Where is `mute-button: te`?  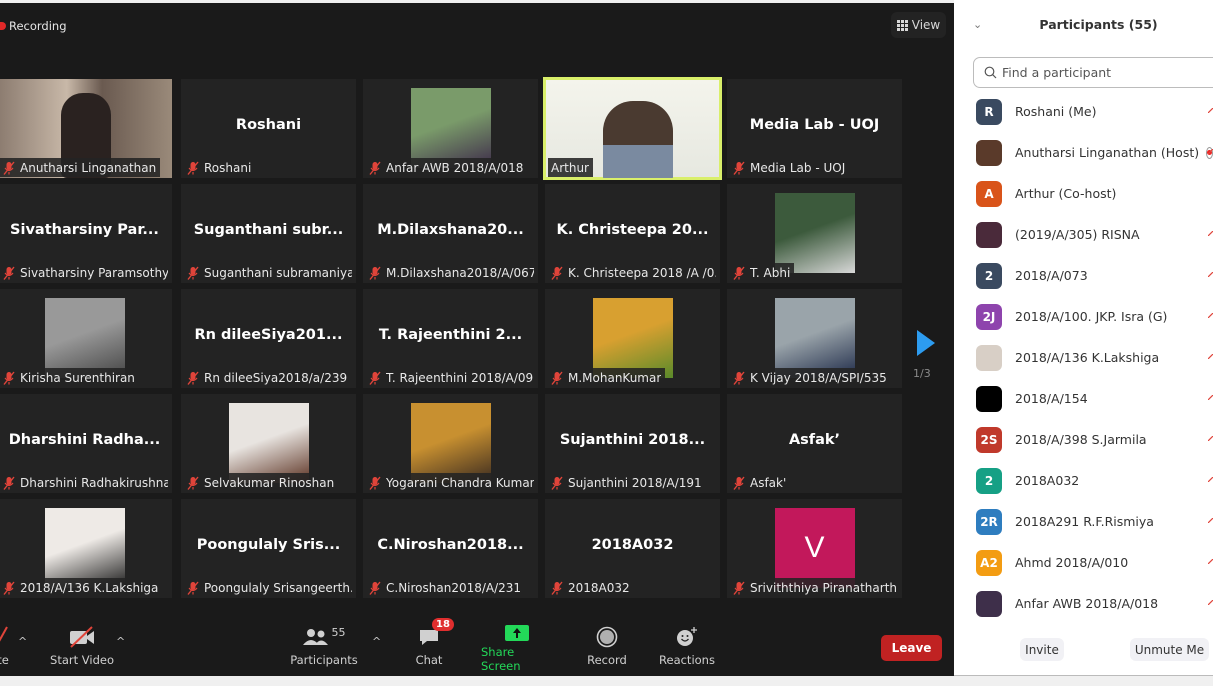 mute-button: te is located at coordinates (9, 648).